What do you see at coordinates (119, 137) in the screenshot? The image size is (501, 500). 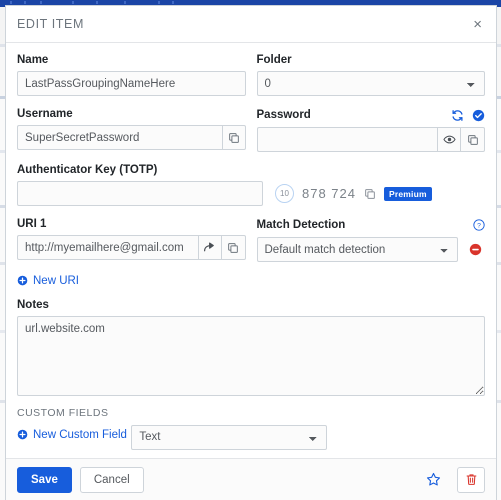 I see `username-input` at bounding box center [119, 137].